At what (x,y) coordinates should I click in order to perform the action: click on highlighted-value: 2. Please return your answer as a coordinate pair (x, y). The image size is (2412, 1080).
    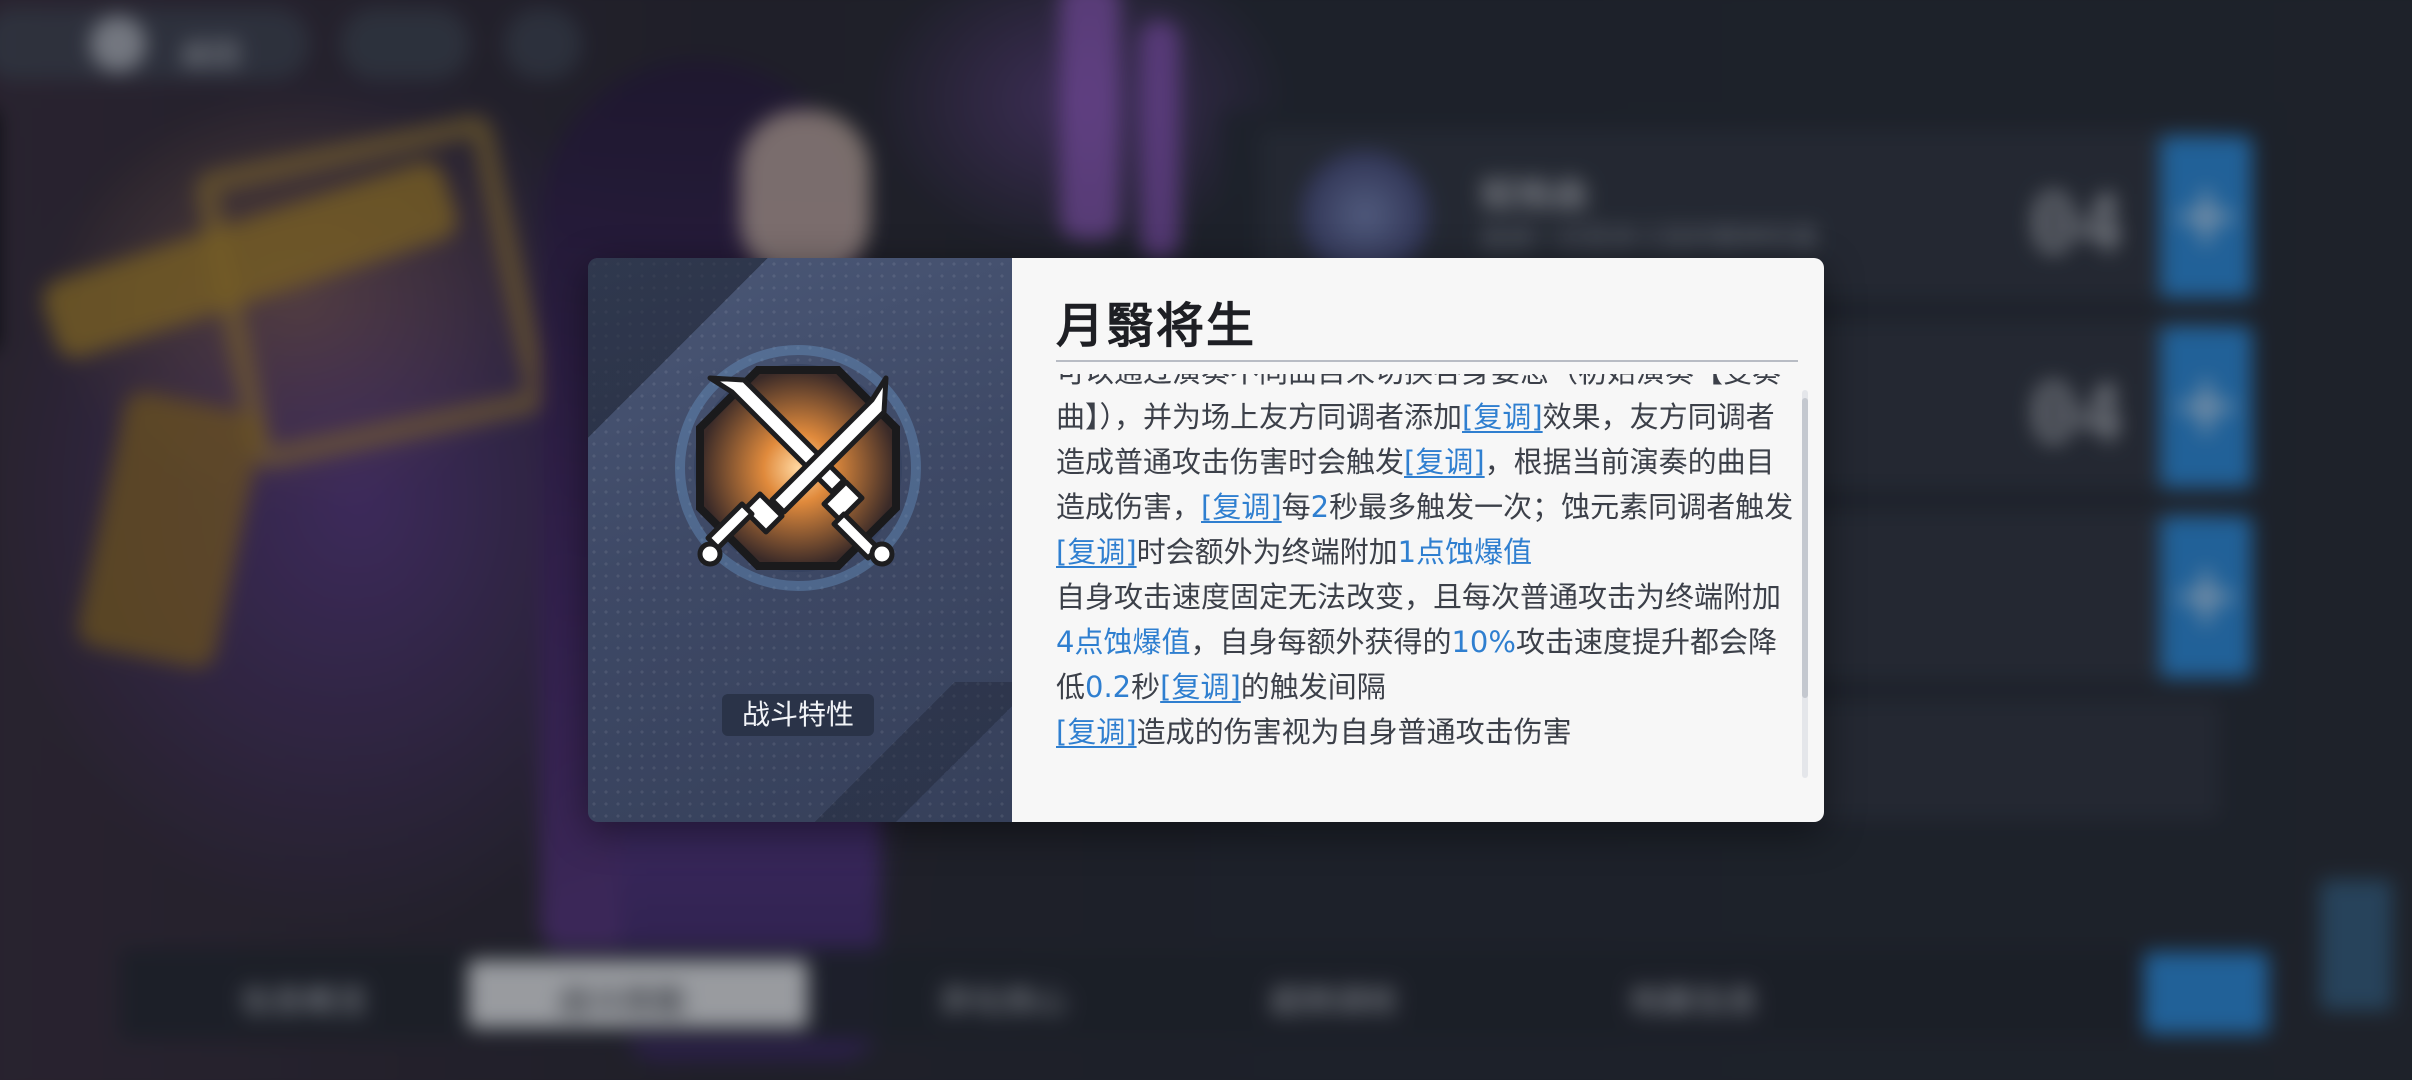
    Looking at the image, I should click on (1320, 507).